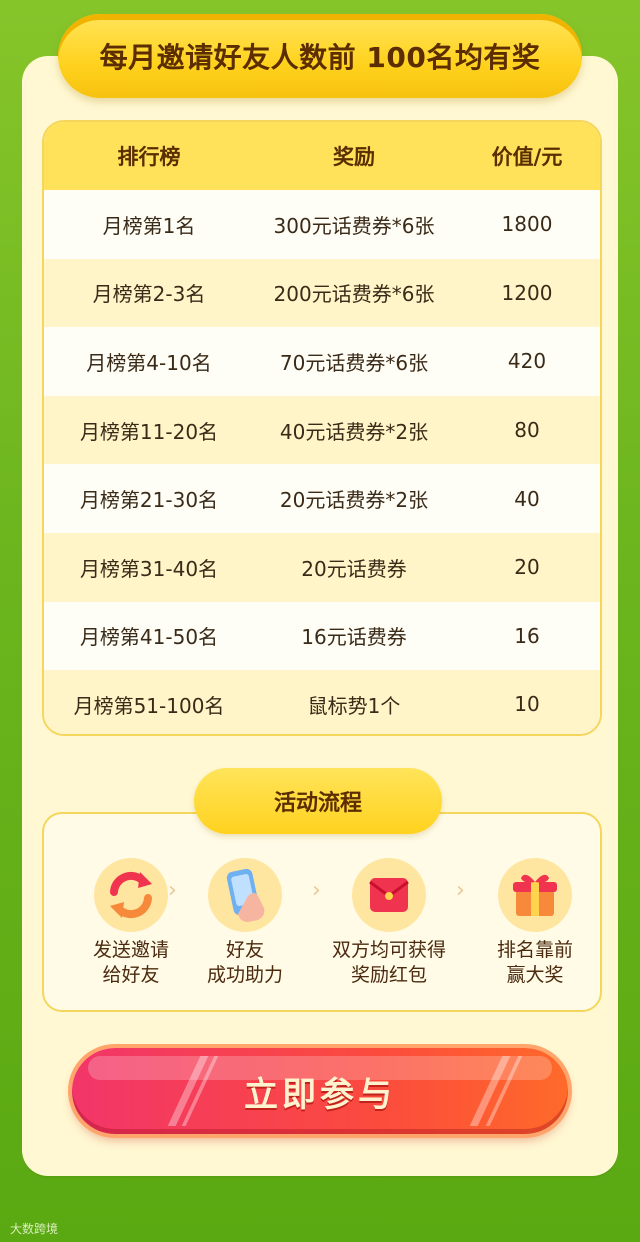 This screenshot has width=640, height=1242. I want to click on flow-step-help: 好友 成功助力, so click(245, 923).